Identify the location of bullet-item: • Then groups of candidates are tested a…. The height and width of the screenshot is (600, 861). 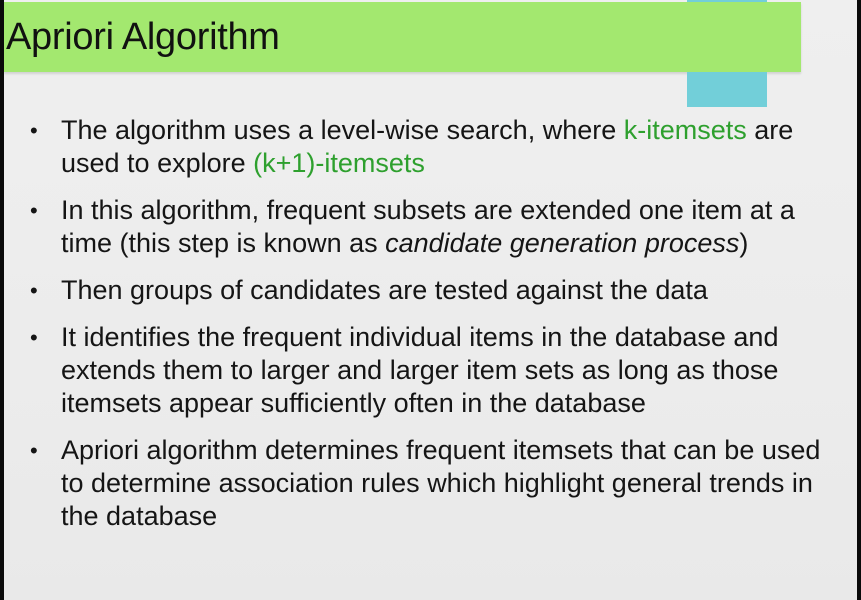
(437, 290).